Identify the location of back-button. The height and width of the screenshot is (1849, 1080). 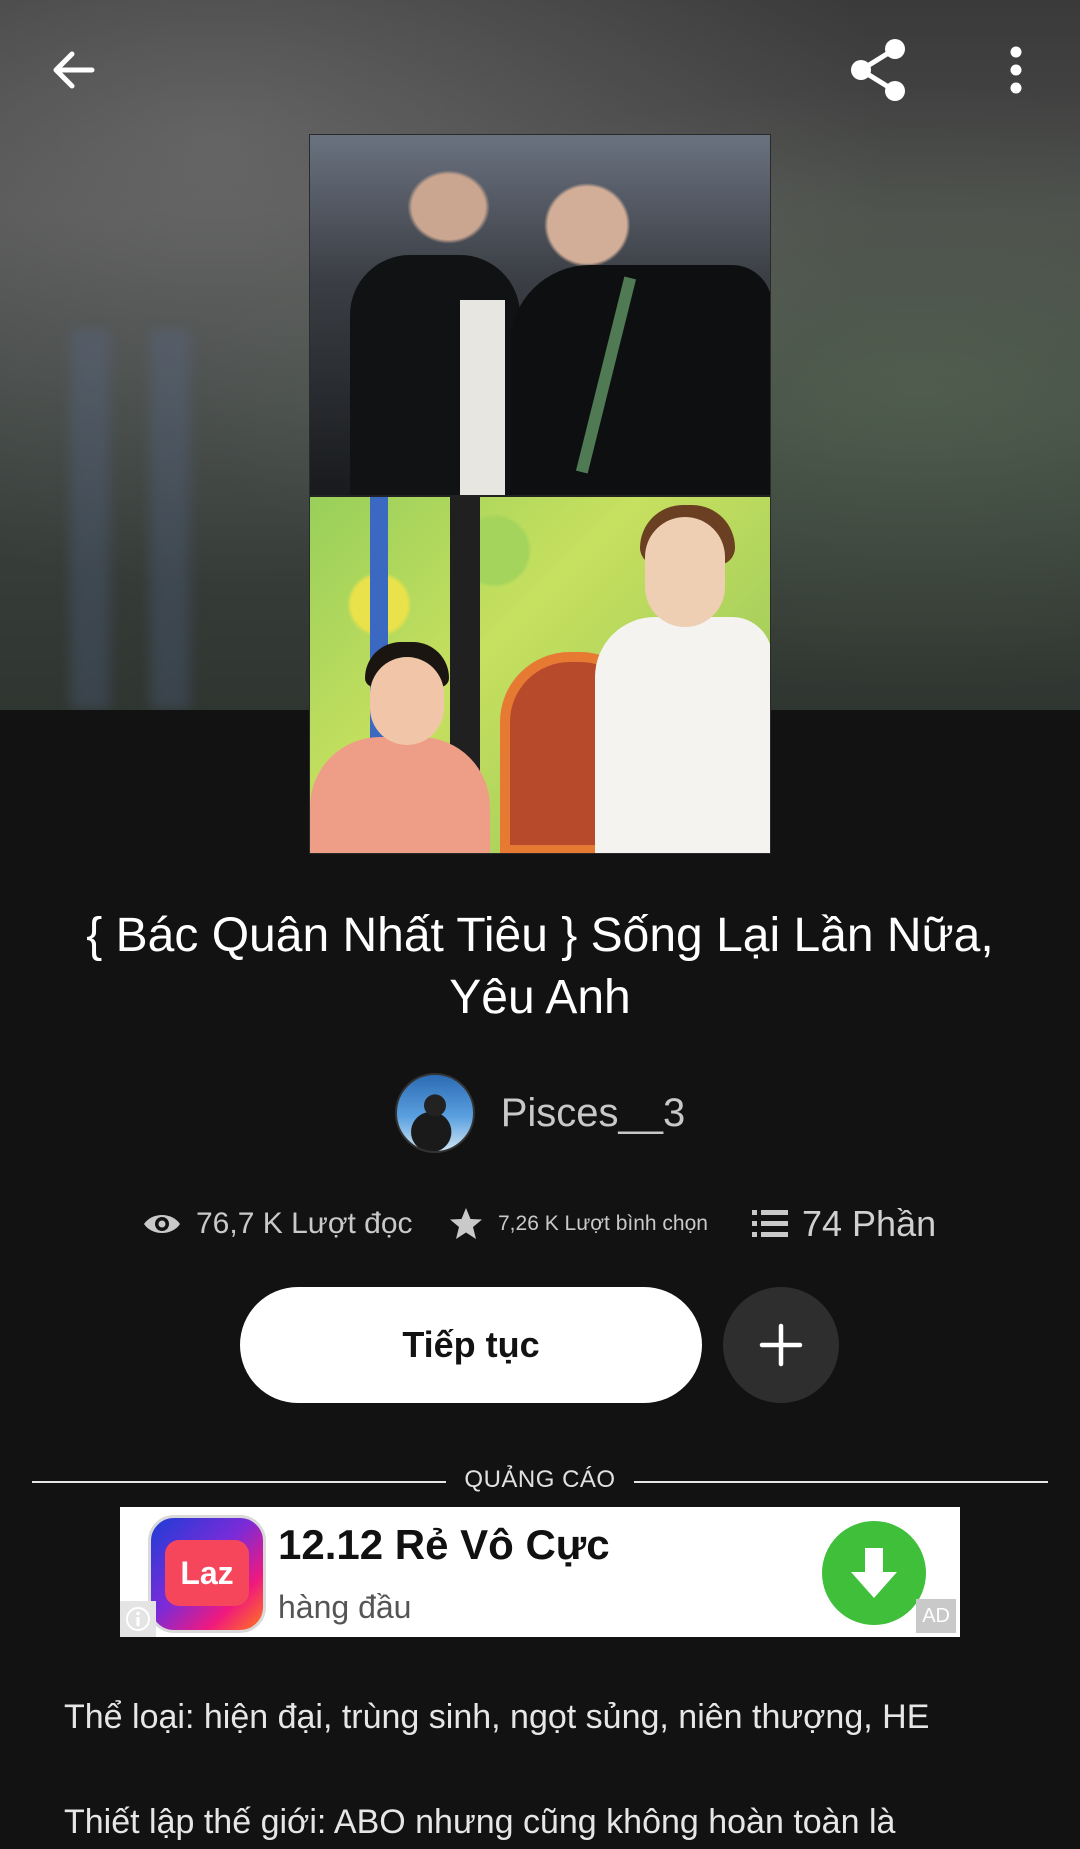
(74, 70).